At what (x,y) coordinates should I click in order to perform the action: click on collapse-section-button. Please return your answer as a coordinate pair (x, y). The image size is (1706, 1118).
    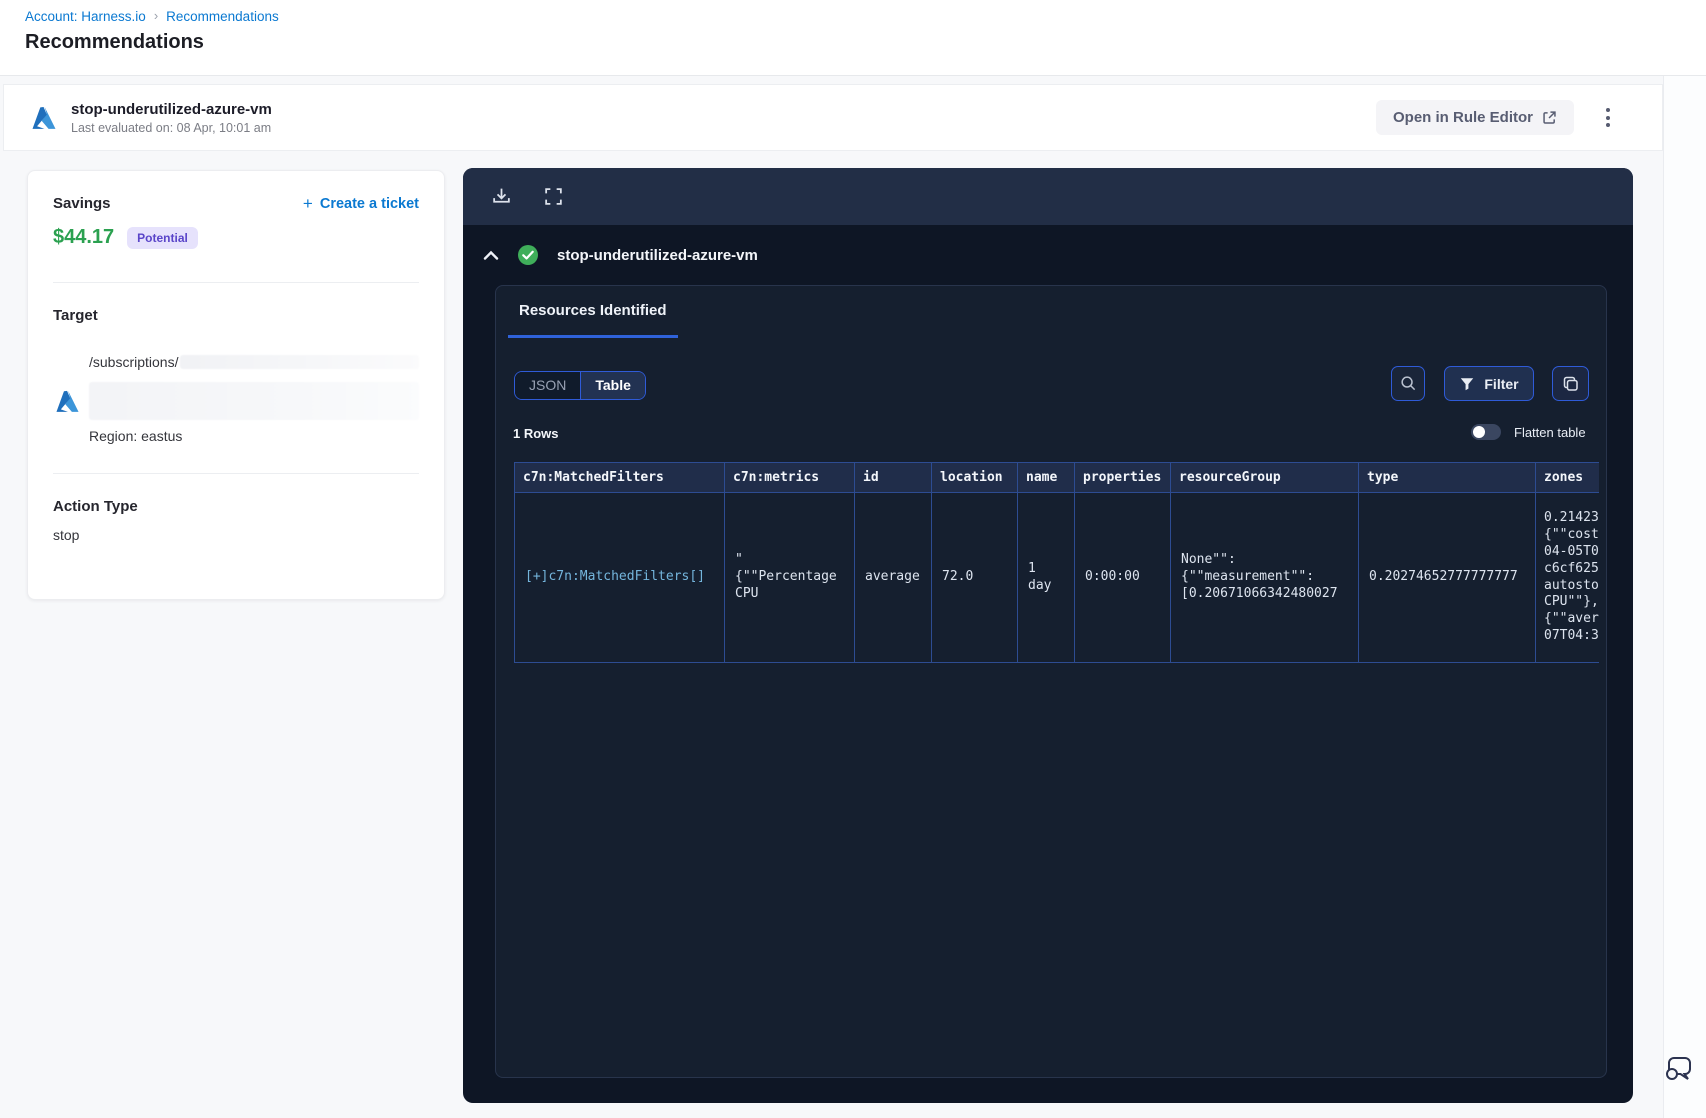
    Looking at the image, I should click on (491, 255).